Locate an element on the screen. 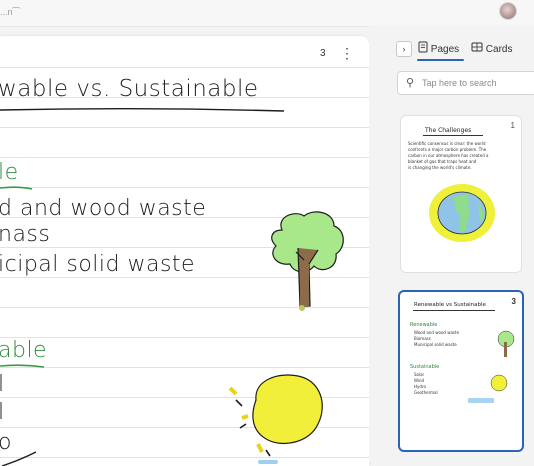  thumbnail-item: Geothermal is located at coordinates (426, 392).